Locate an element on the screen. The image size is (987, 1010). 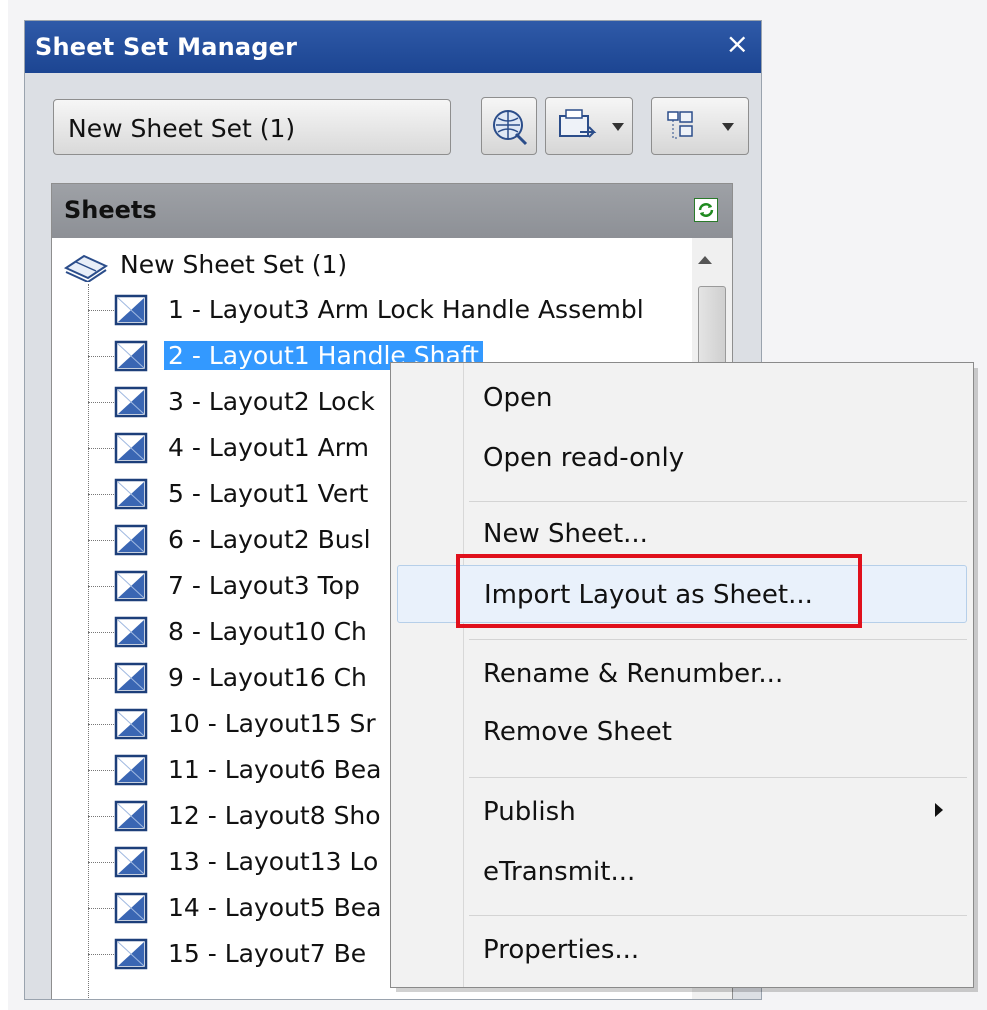
sheets-header-label: Sheets is located at coordinates (110, 210).